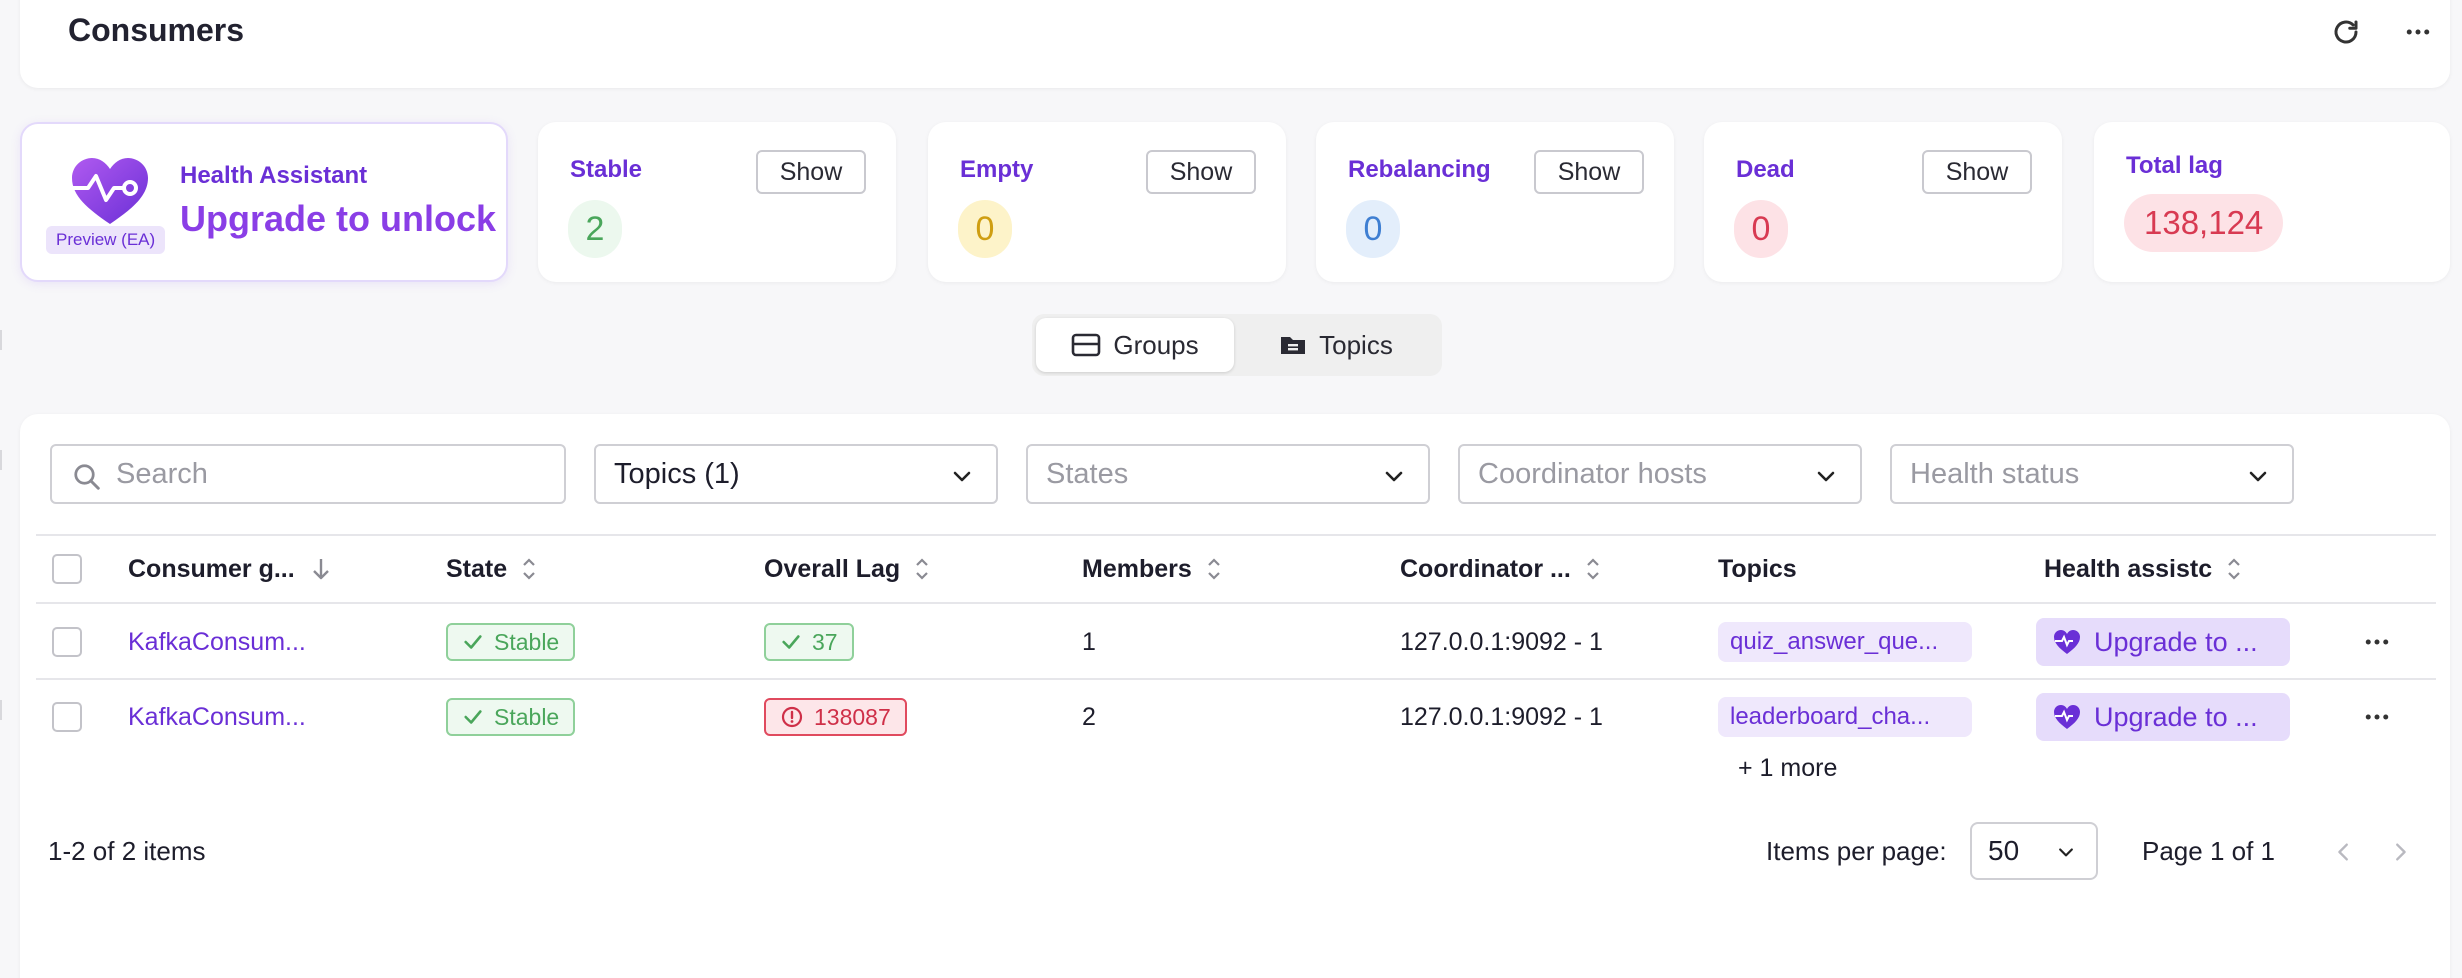 This screenshot has height=978, width=2462. Describe the element at coordinates (2034, 851) in the screenshot. I see `items-per-page-select: 50` at that location.